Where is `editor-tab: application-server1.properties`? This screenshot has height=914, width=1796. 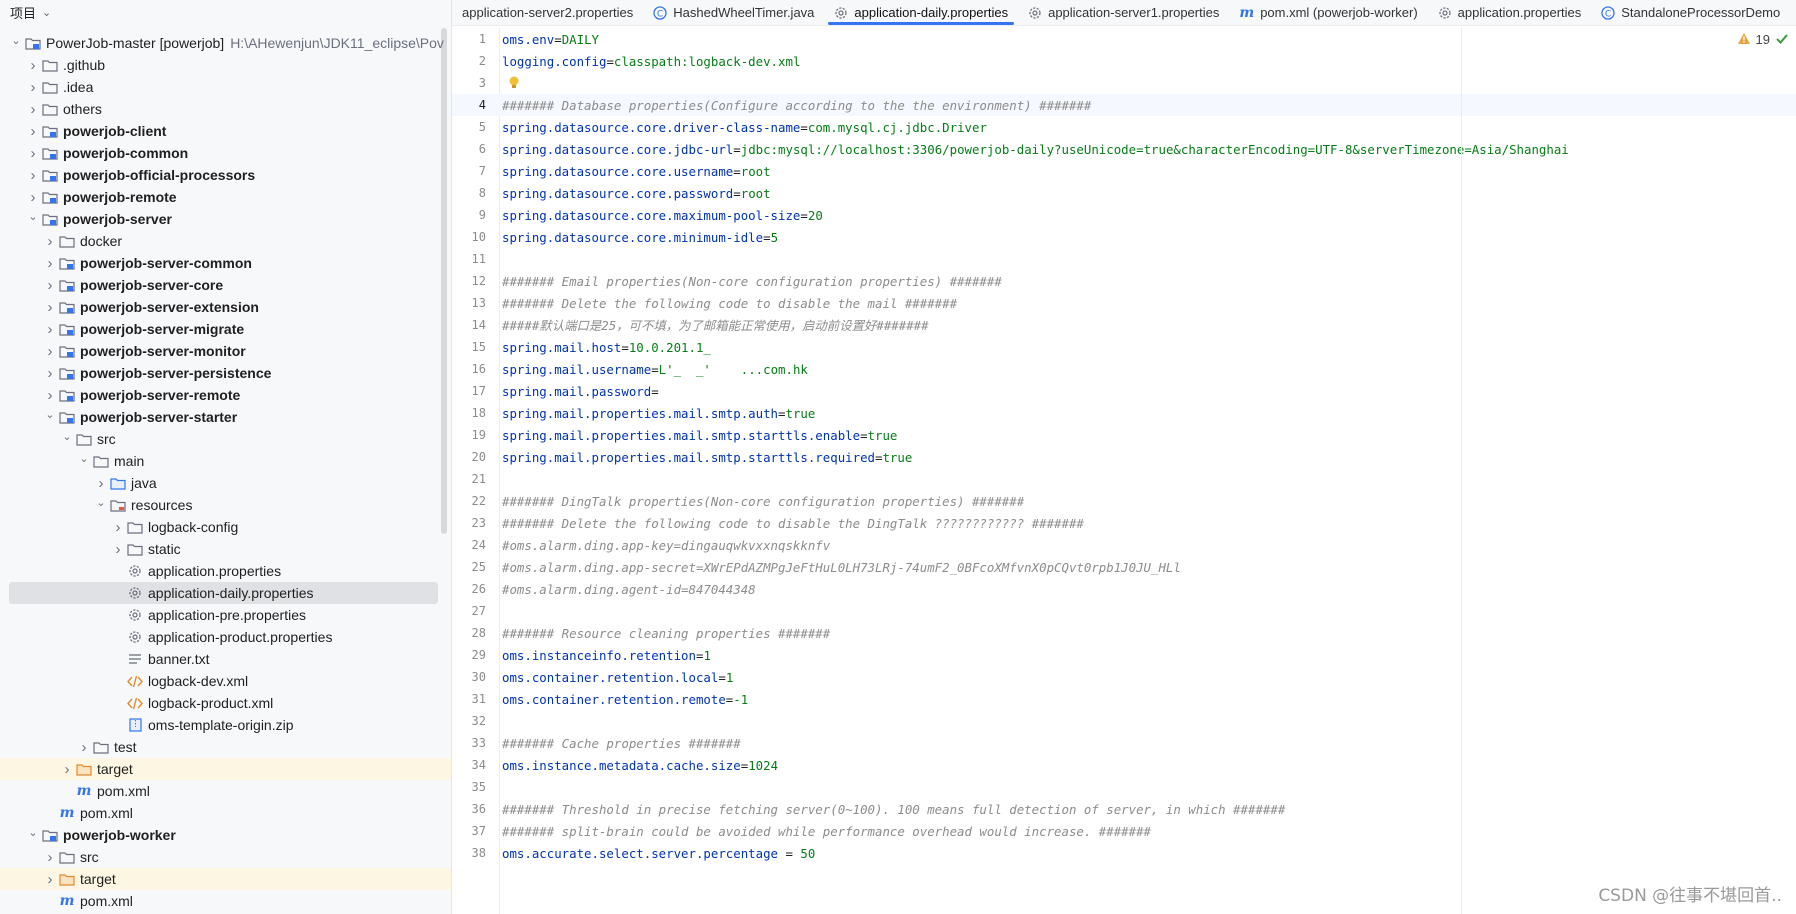 editor-tab: application-server1.properties is located at coordinates (1123, 12).